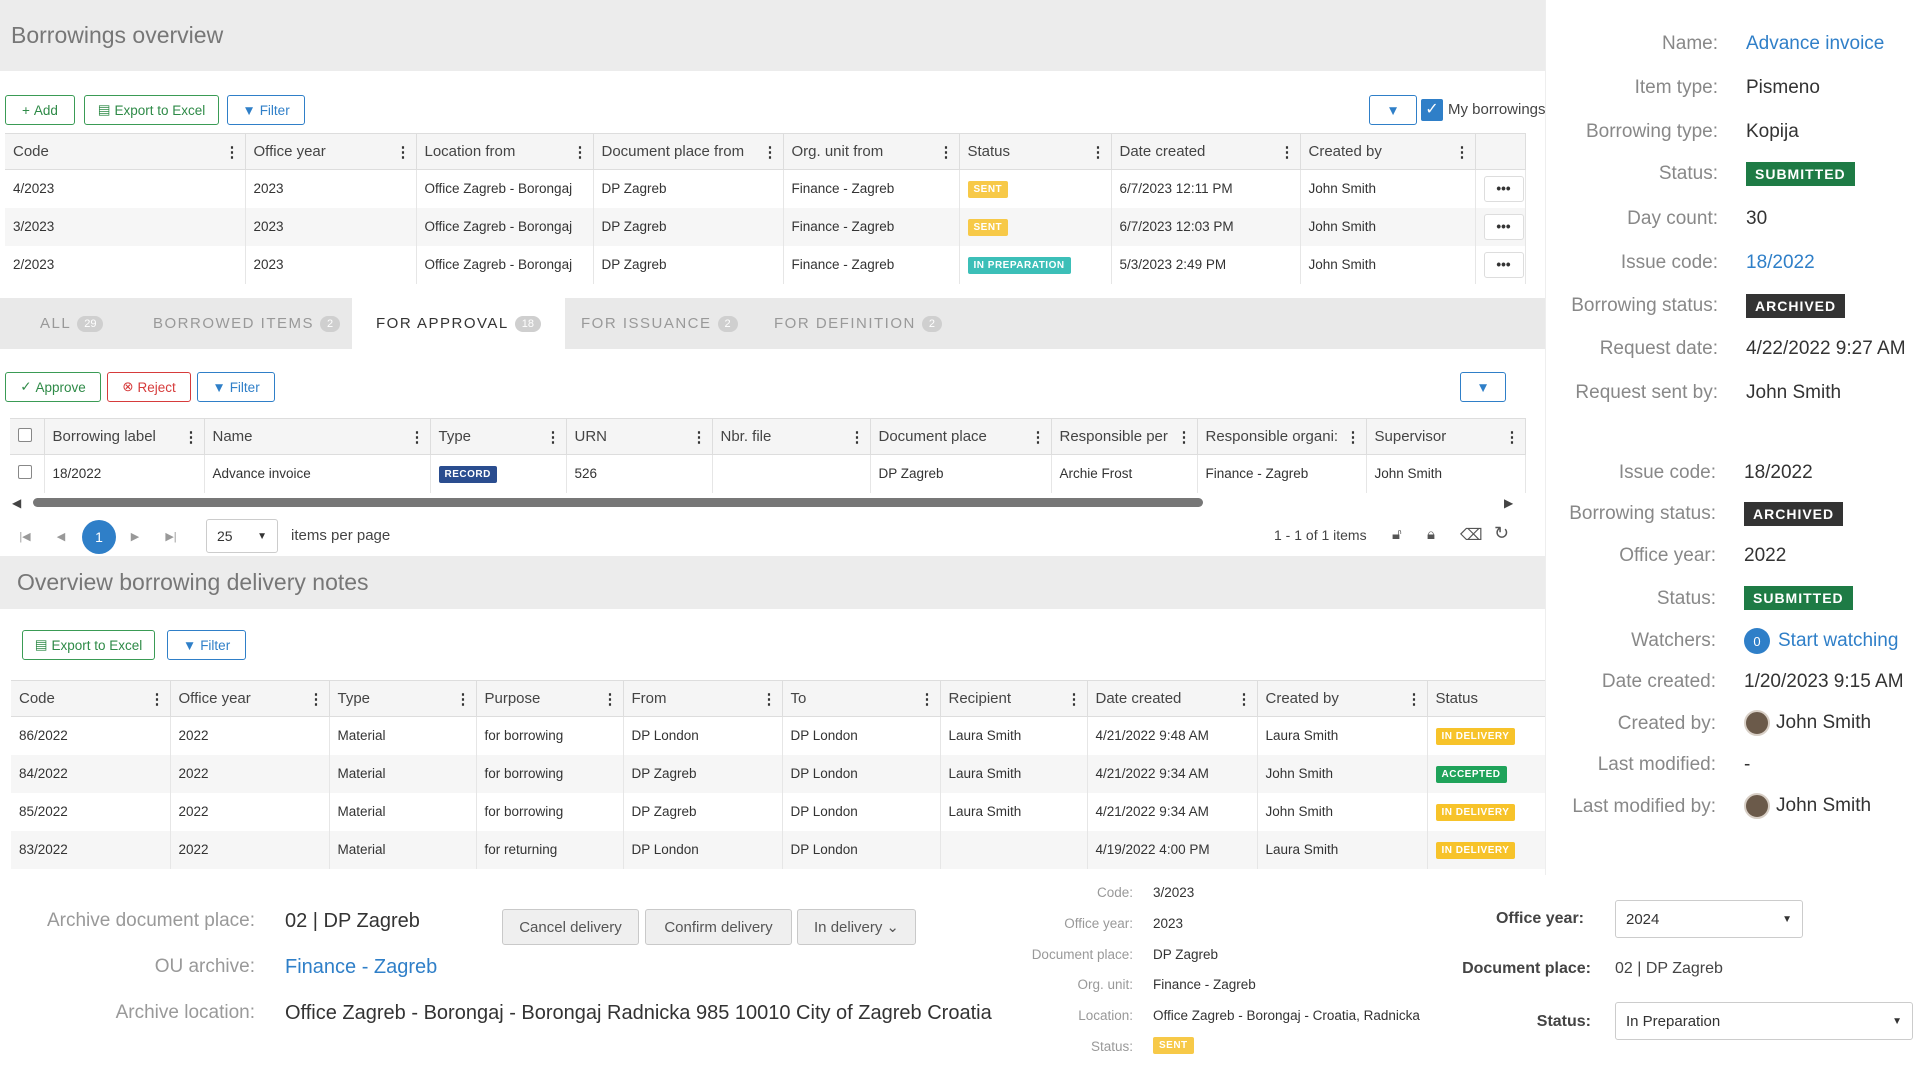  What do you see at coordinates (550, 698) in the screenshot?
I see `column-header: Purpose ⋮` at bounding box center [550, 698].